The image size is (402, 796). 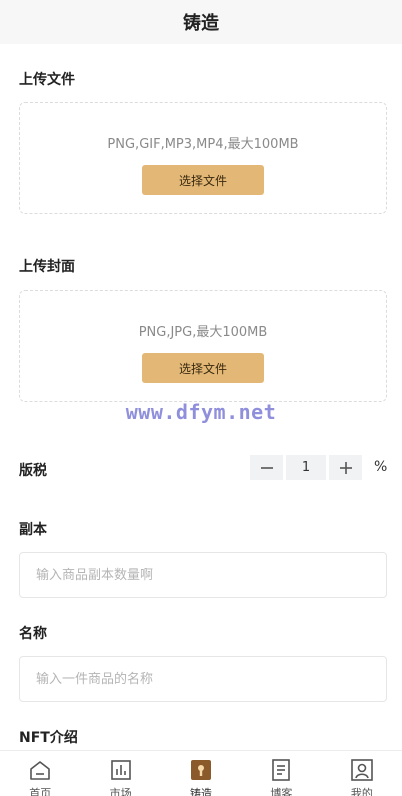 I want to click on choose-file-button: 选择文件, so click(x=203, y=180).